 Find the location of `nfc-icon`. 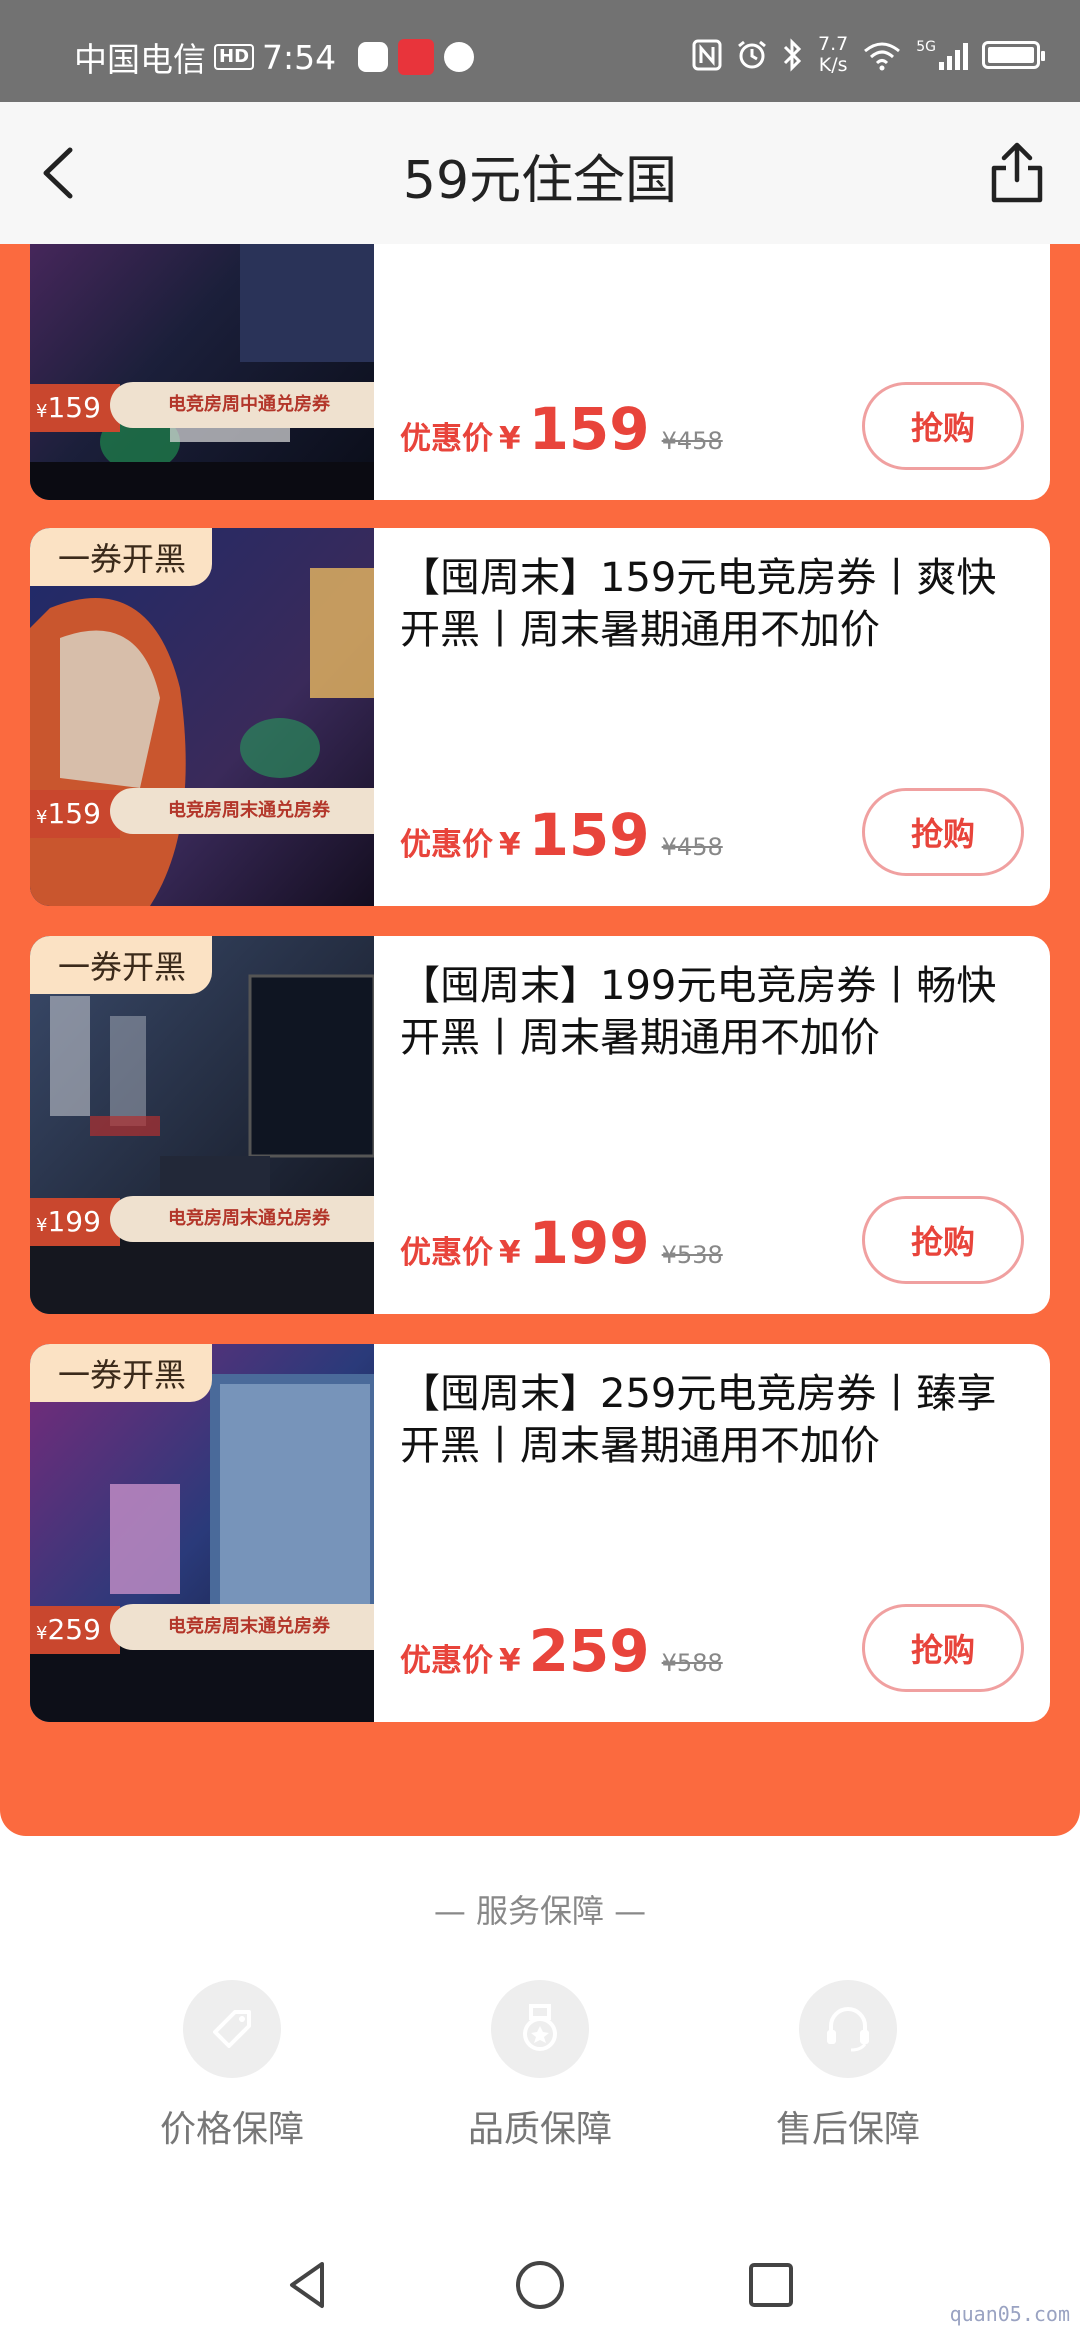

nfc-icon is located at coordinates (707, 55).